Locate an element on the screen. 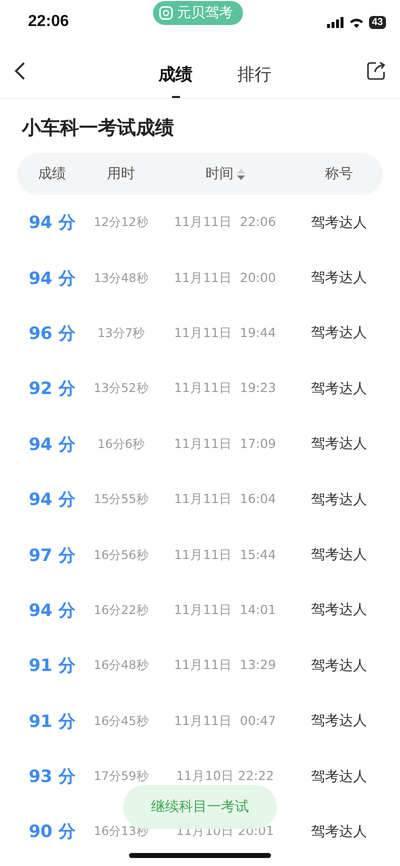 Image resolution: width=400 pixels, height=866 pixels. column-header: 用时 is located at coordinates (121, 174).